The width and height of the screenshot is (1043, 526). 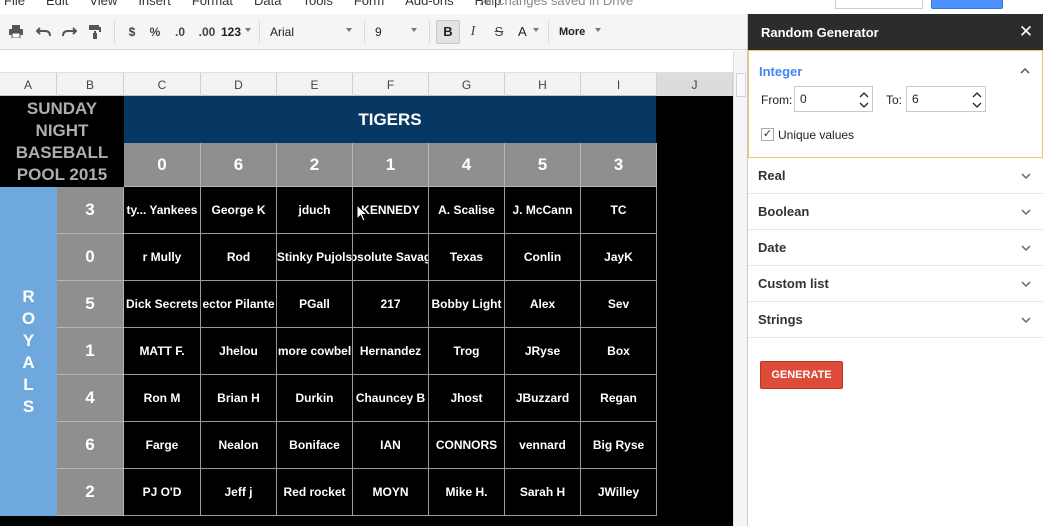 What do you see at coordinates (391, 492) in the screenshot?
I see `square-cell: MOYN` at bounding box center [391, 492].